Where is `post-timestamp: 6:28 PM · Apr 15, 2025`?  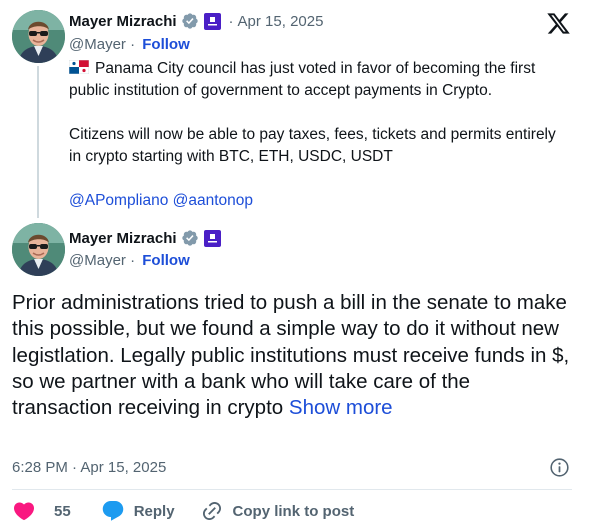
post-timestamp: 6:28 PM · Apr 15, 2025 is located at coordinates (89, 467).